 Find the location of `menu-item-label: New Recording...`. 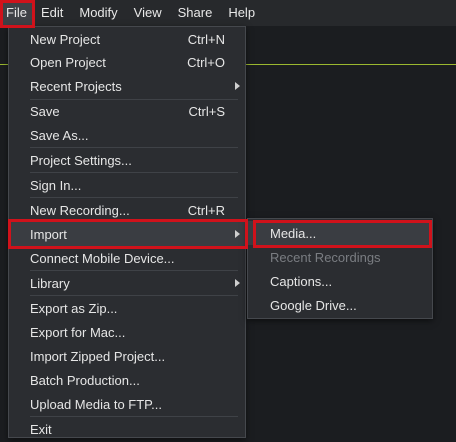

menu-item-label: New Recording... is located at coordinates (80, 210).